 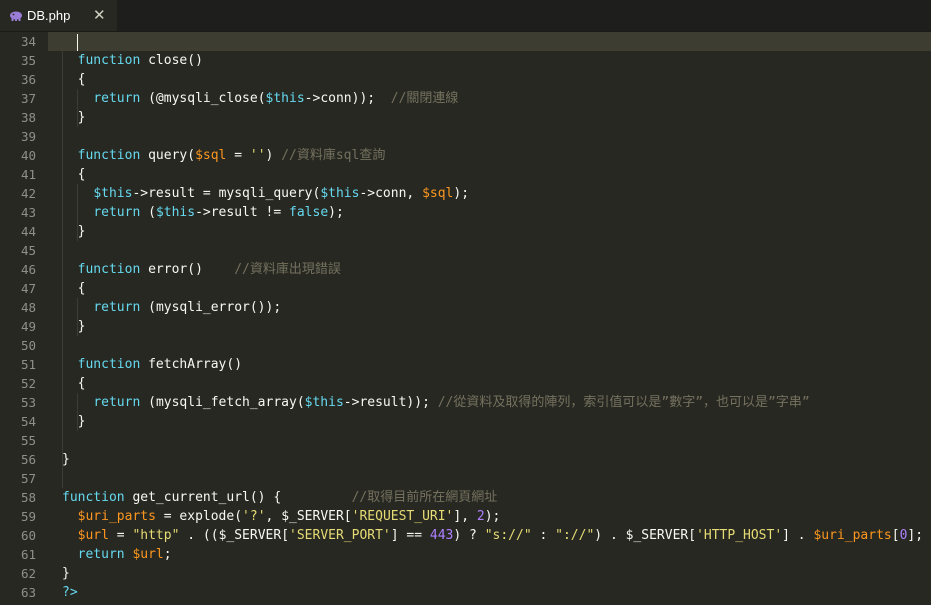 I want to click on code-token: ;, so click(x=167, y=554).